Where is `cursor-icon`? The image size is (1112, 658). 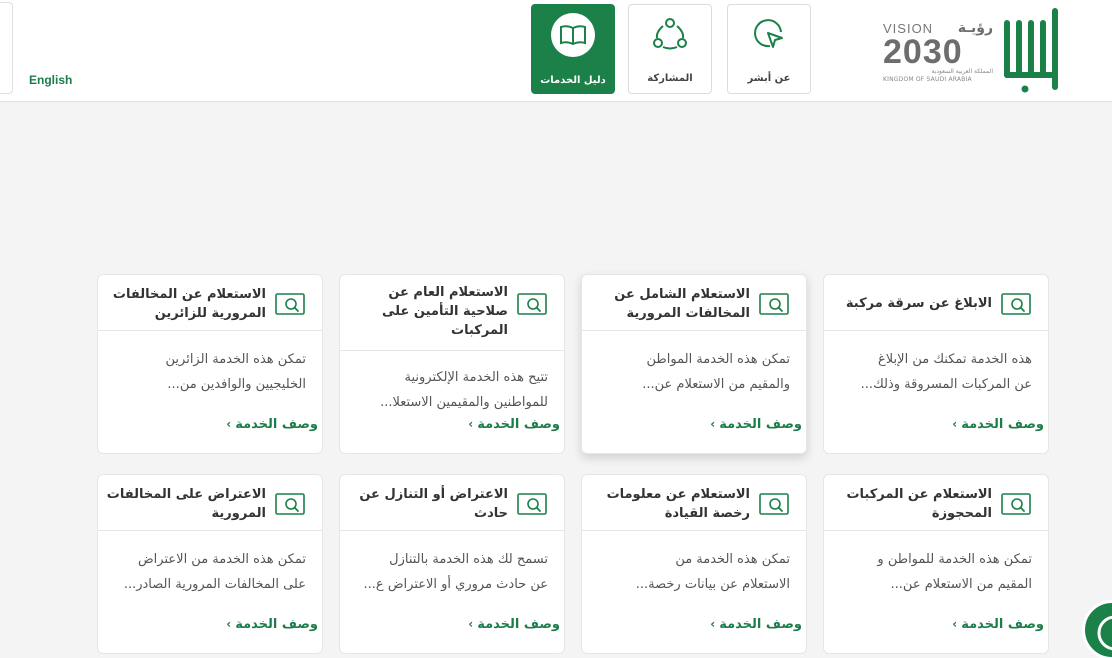 cursor-icon is located at coordinates (769, 34).